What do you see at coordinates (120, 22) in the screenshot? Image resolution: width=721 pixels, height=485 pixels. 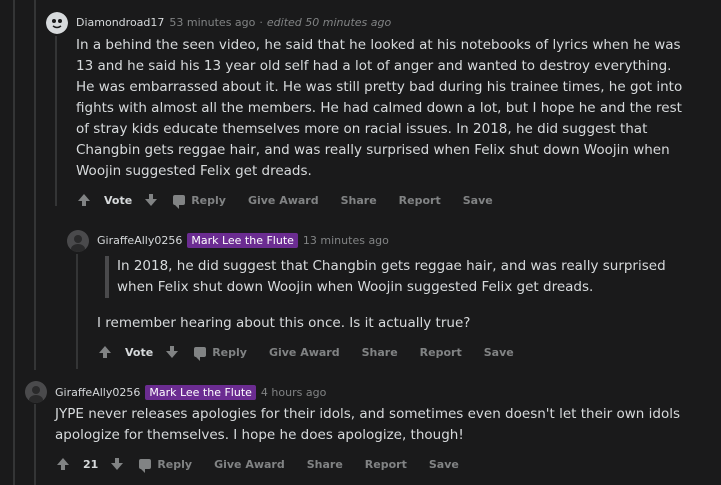 I see `username: Diamondroad17` at bounding box center [120, 22].